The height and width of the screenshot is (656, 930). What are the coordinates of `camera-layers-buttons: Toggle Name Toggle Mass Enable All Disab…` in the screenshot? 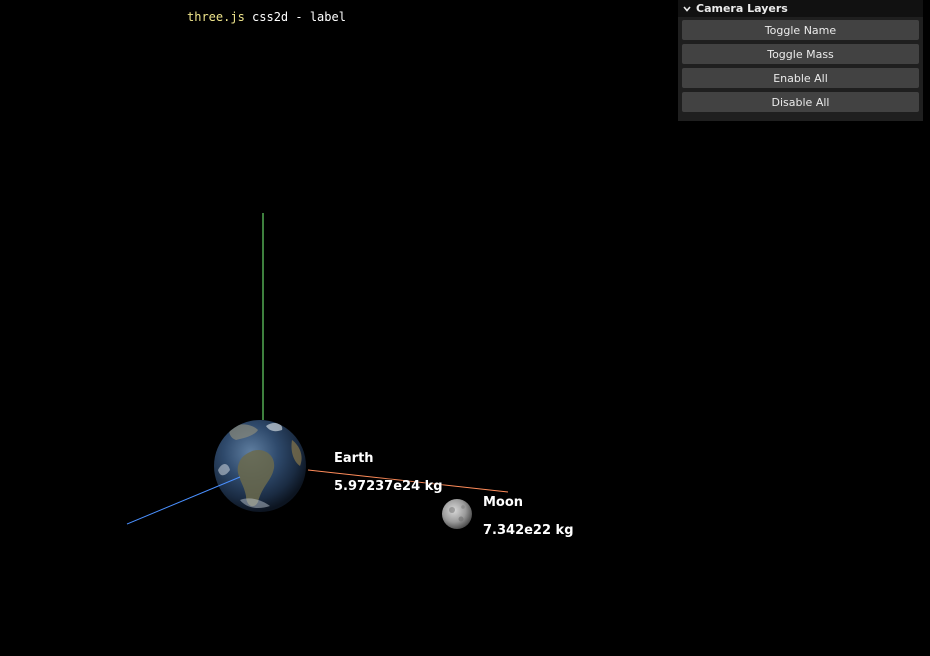 It's located at (800, 64).